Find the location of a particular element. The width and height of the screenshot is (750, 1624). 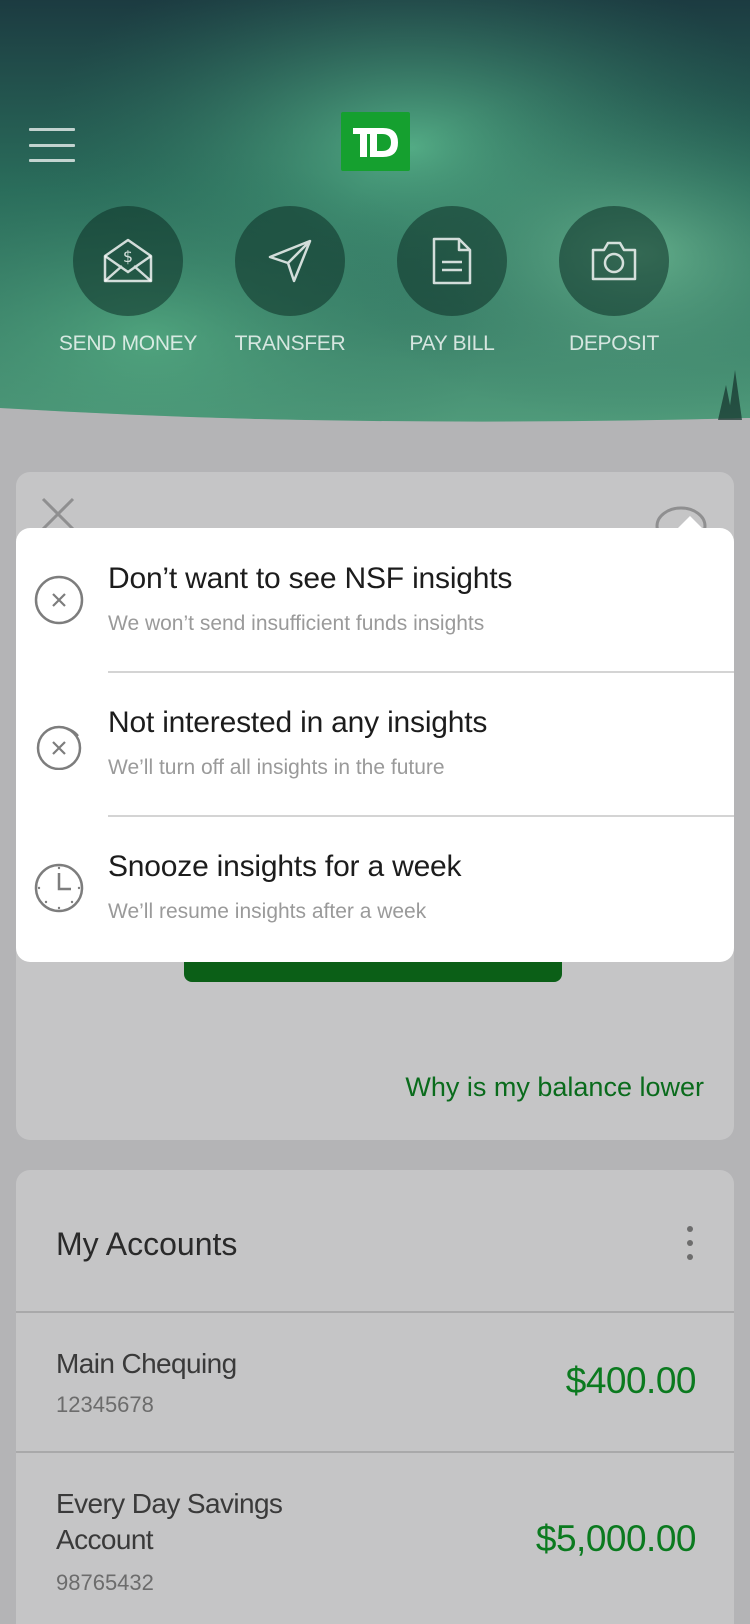

clock-icon is located at coordinates (59, 888).